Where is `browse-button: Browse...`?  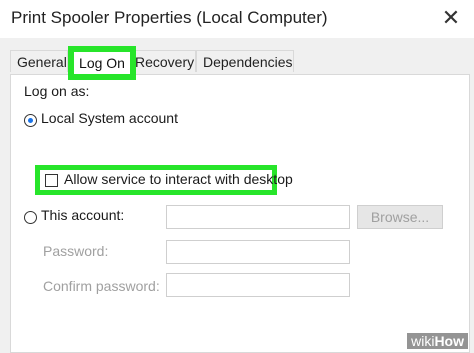
browse-button: Browse... is located at coordinates (400, 217).